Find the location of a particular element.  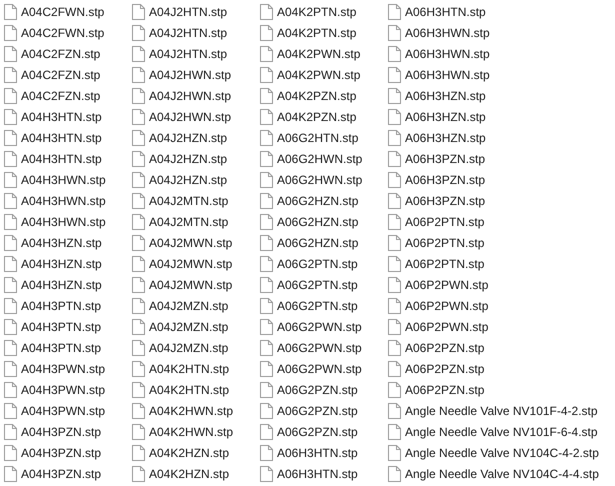

file-item: A06G2HTN.stp is located at coordinates (320, 137).